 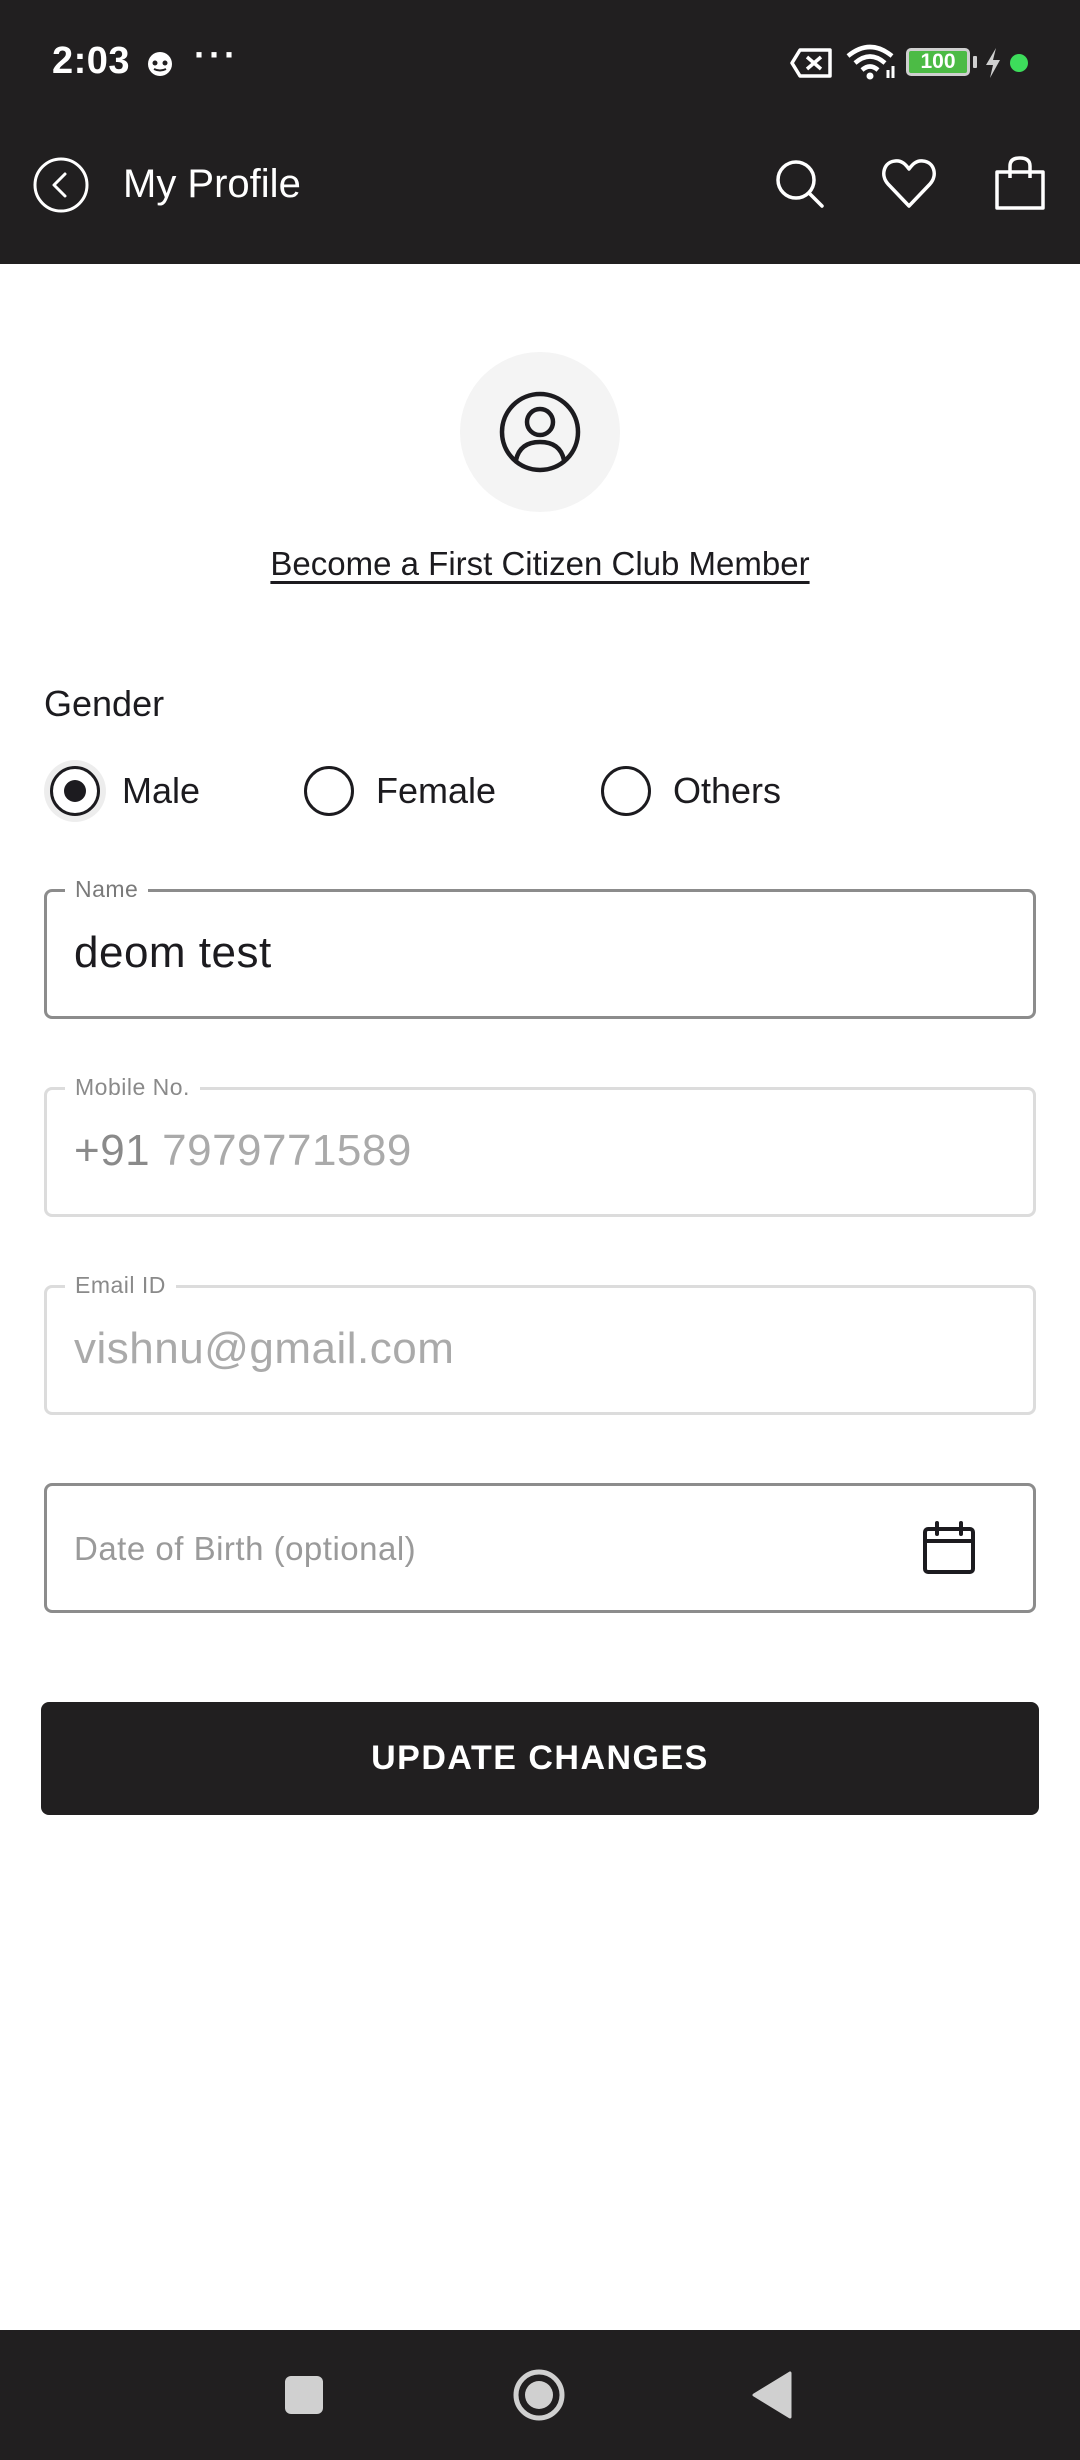 I want to click on battery-tip, so click(x=975, y=62).